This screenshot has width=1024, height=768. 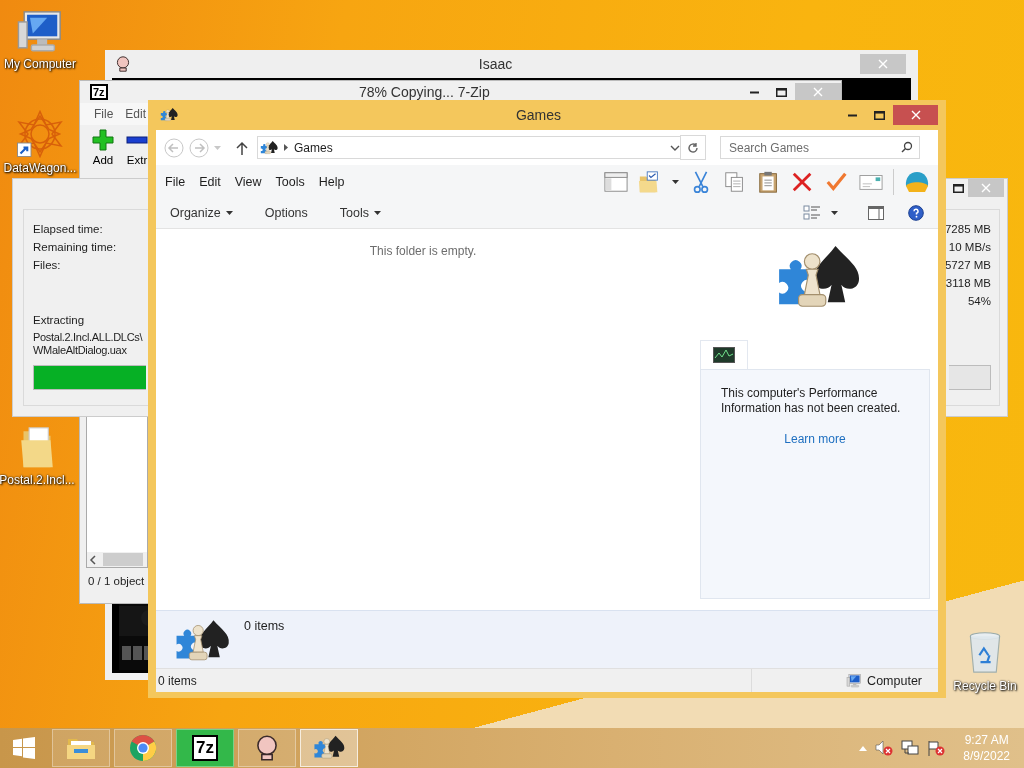 What do you see at coordinates (967, 229) in the screenshot?
I see `field-value: 7285 MB` at bounding box center [967, 229].